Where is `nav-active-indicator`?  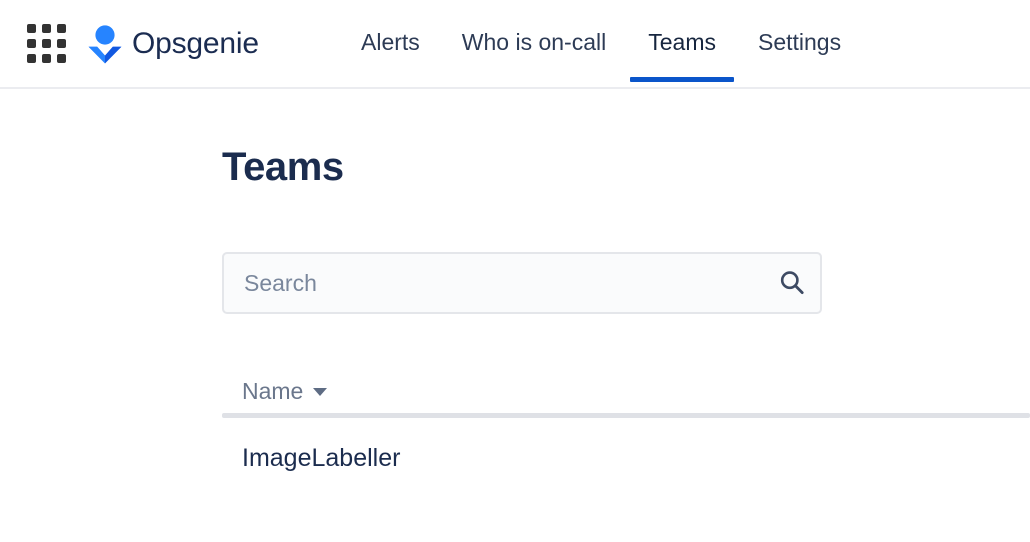
nav-active-indicator is located at coordinates (682, 79).